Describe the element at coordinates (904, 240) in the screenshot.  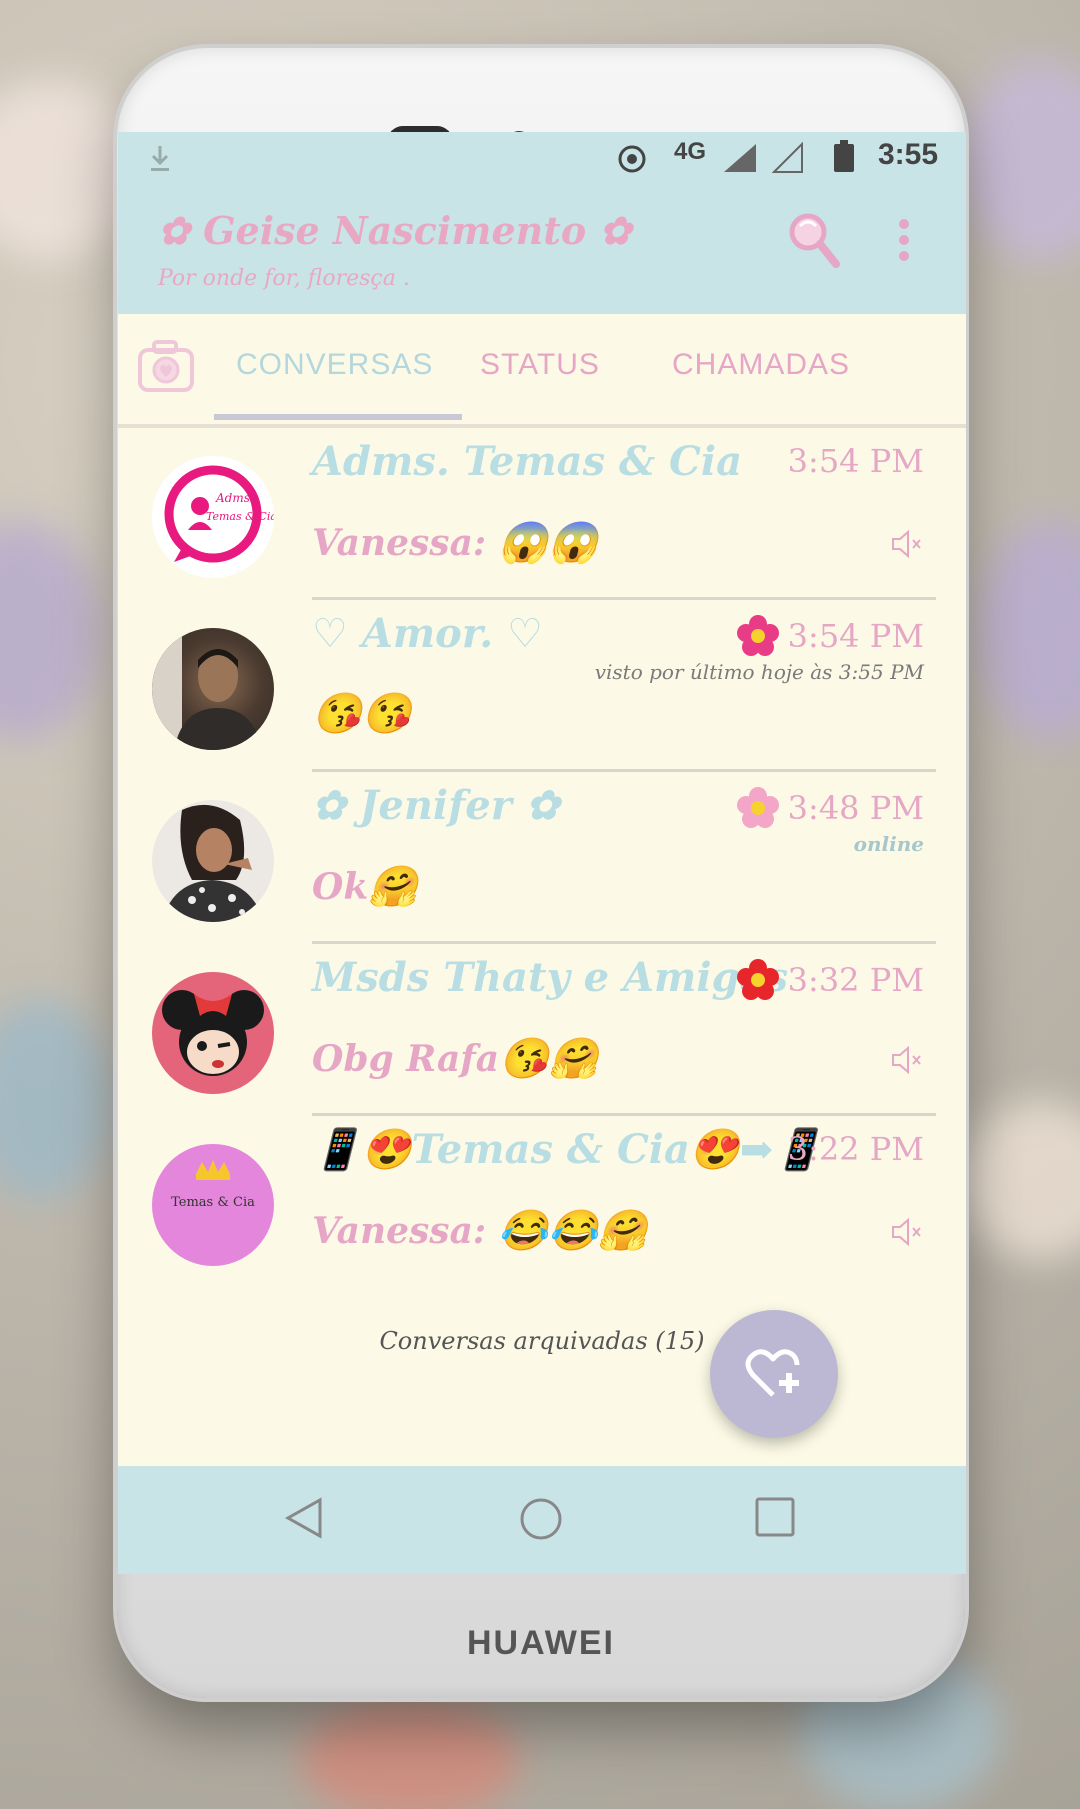
I see `more-menu-icon` at that location.